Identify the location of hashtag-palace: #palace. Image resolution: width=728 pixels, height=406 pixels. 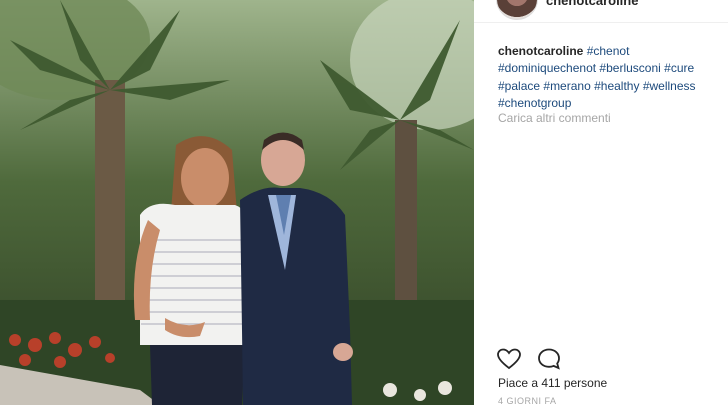
(519, 86).